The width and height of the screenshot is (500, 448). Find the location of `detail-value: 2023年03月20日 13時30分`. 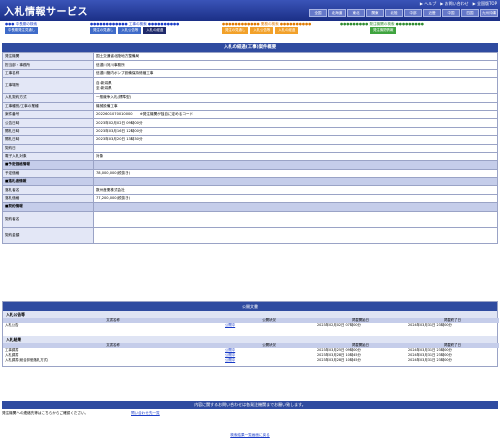

detail-value: 2023年03月20日 13時30分 is located at coordinates (295, 140).